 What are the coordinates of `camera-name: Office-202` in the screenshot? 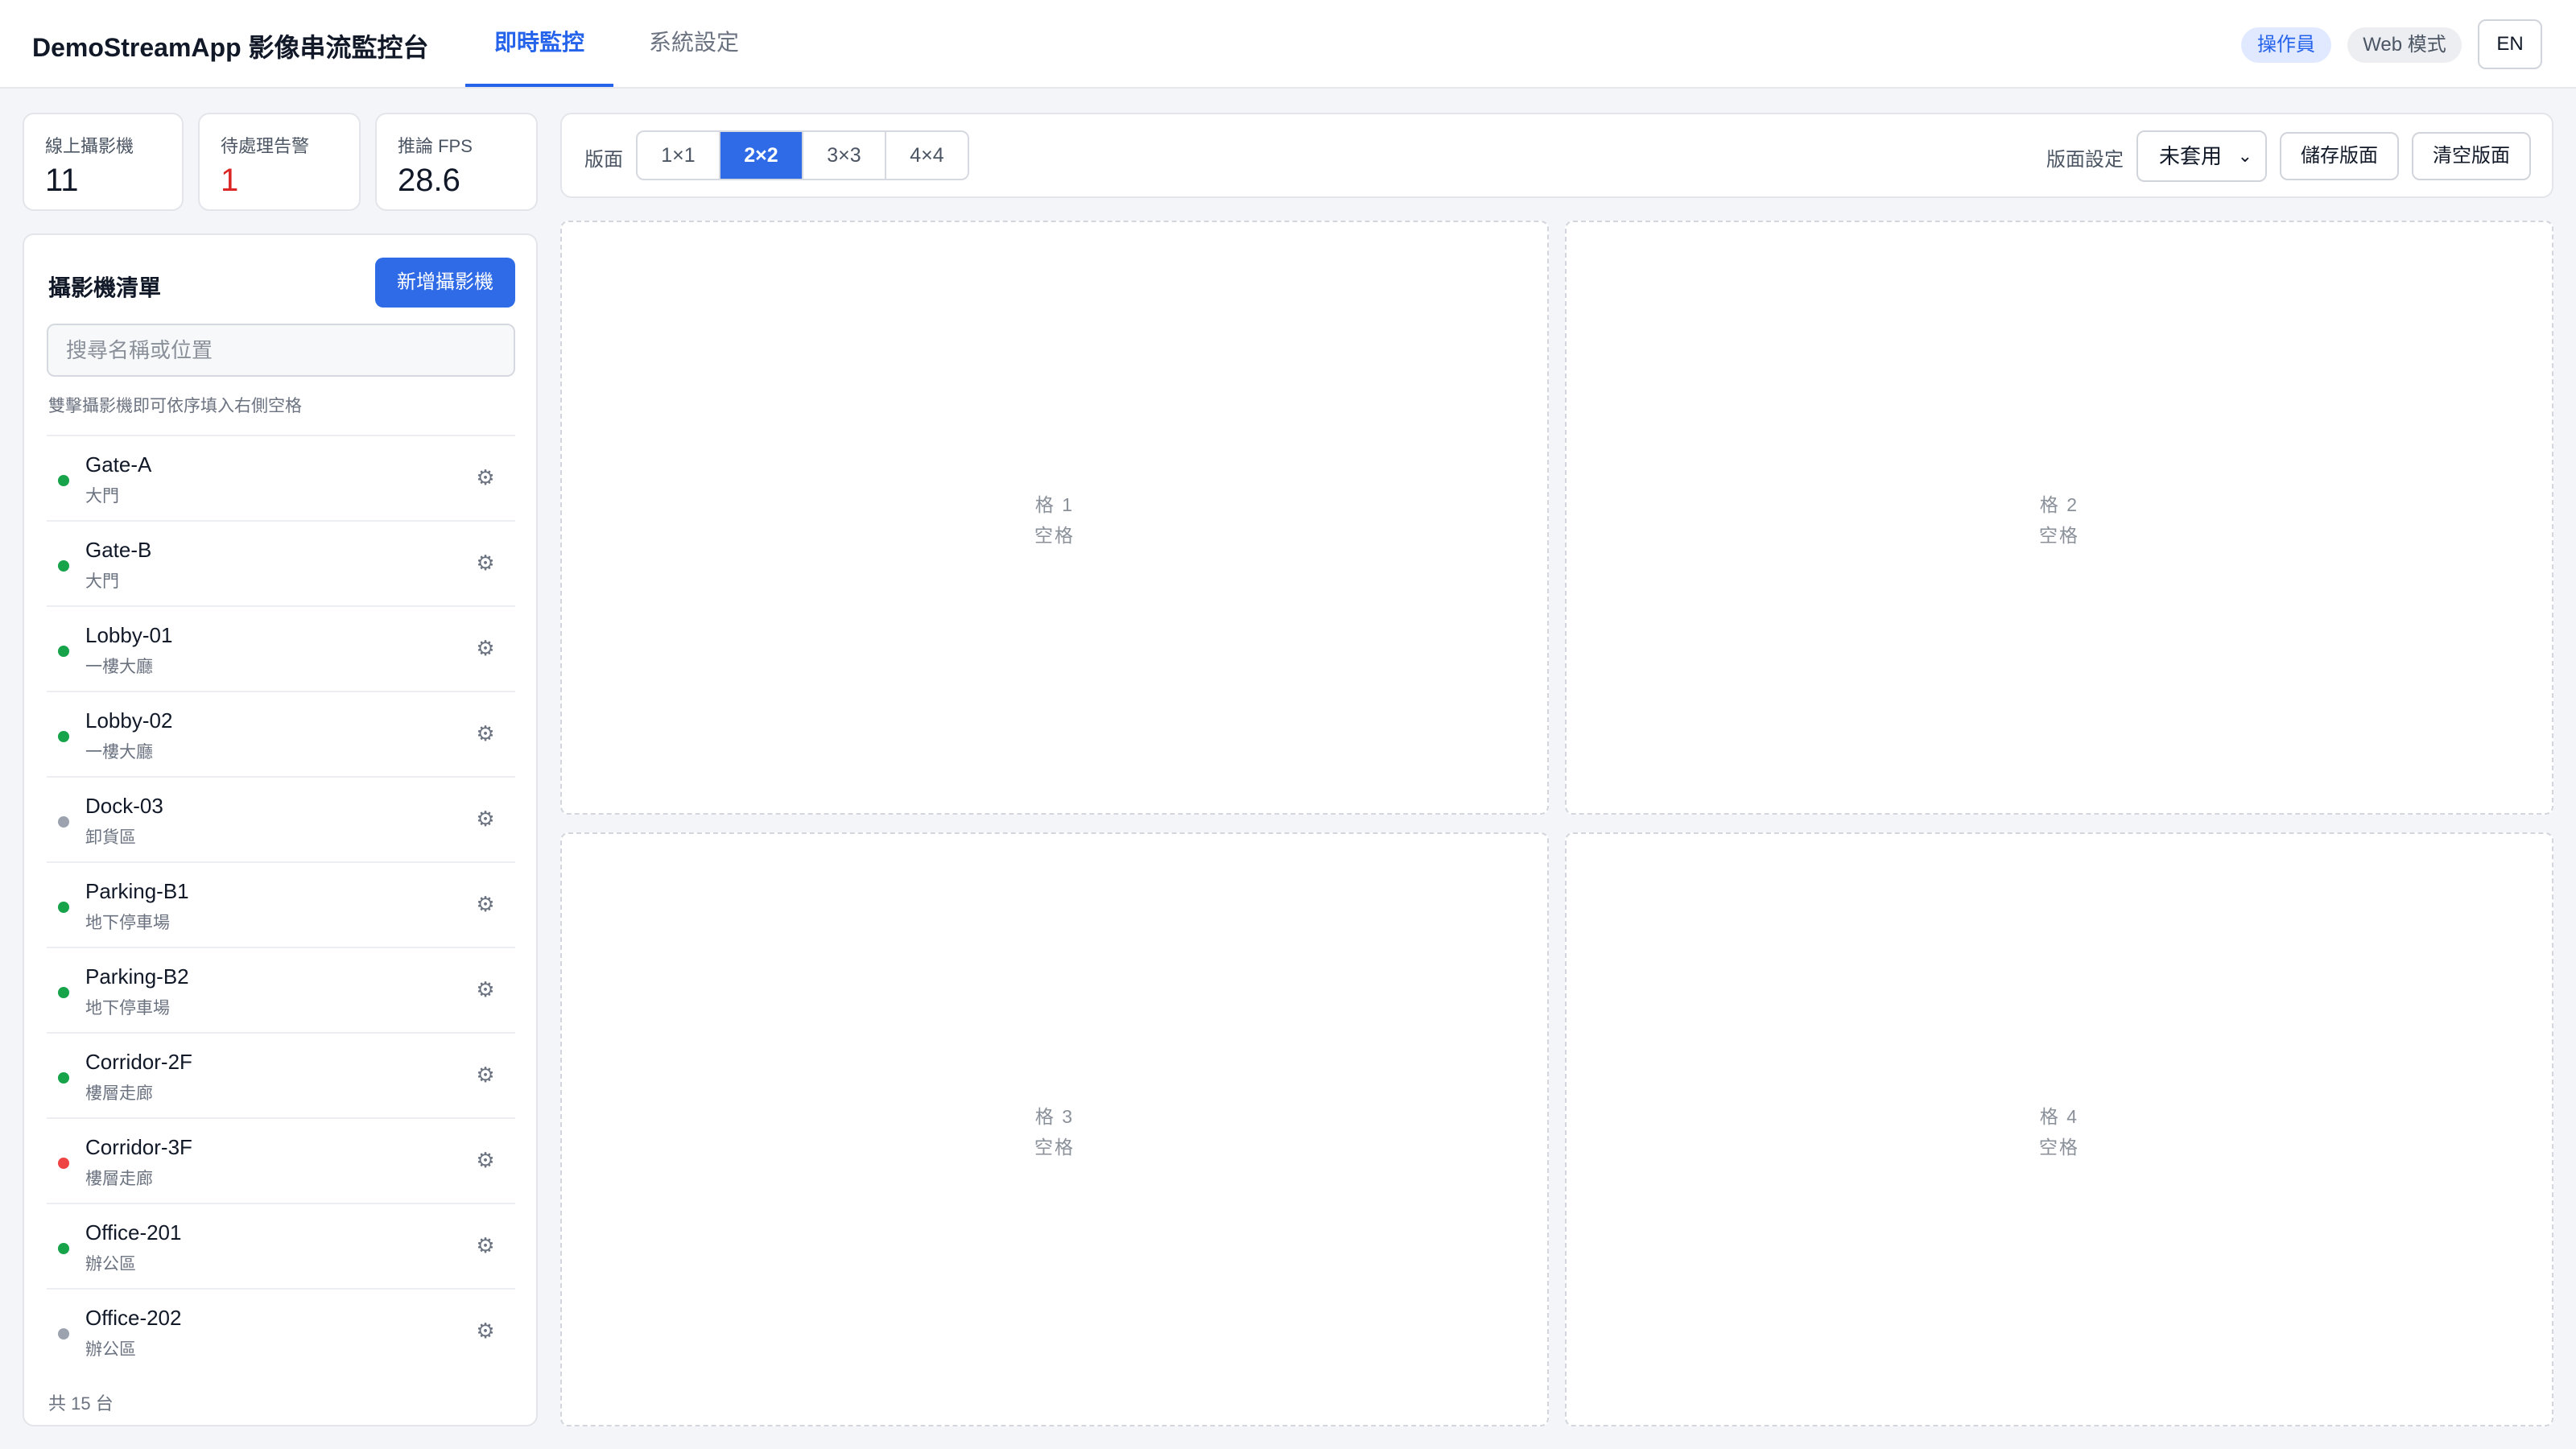 It's located at (133, 1318).